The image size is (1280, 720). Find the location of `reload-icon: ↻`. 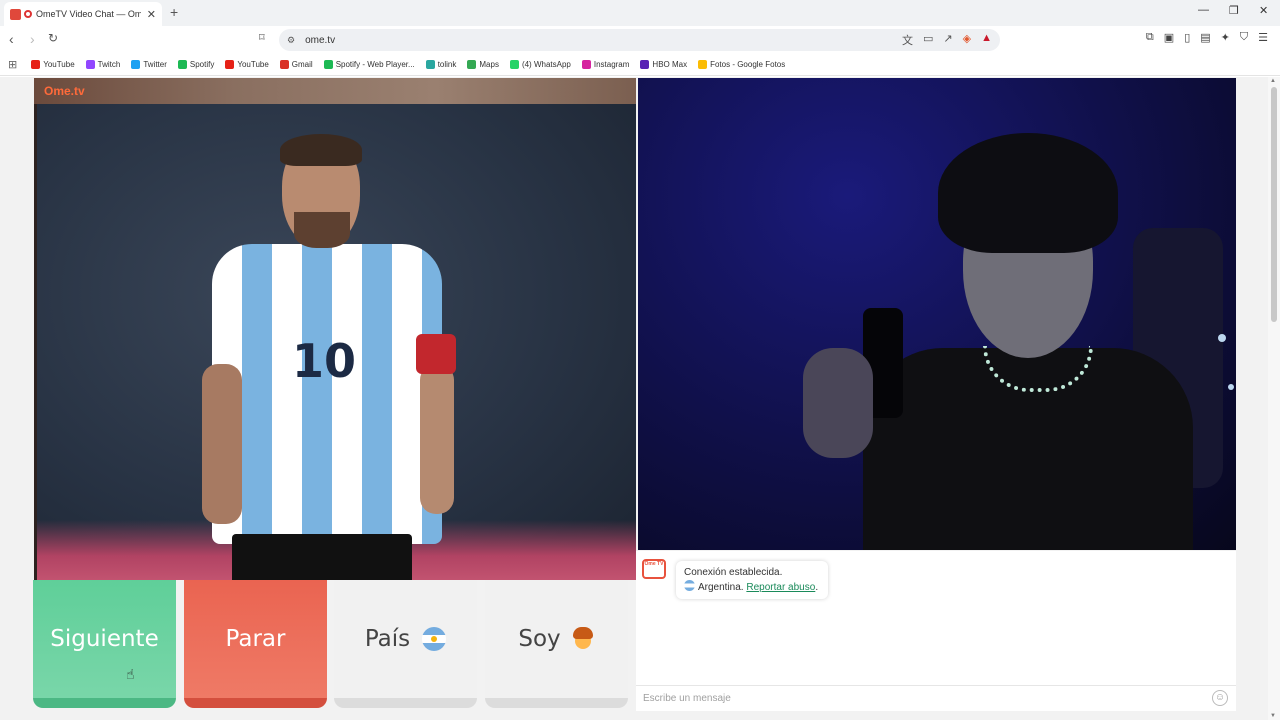

reload-icon: ↻ is located at coordinates (53, 38).